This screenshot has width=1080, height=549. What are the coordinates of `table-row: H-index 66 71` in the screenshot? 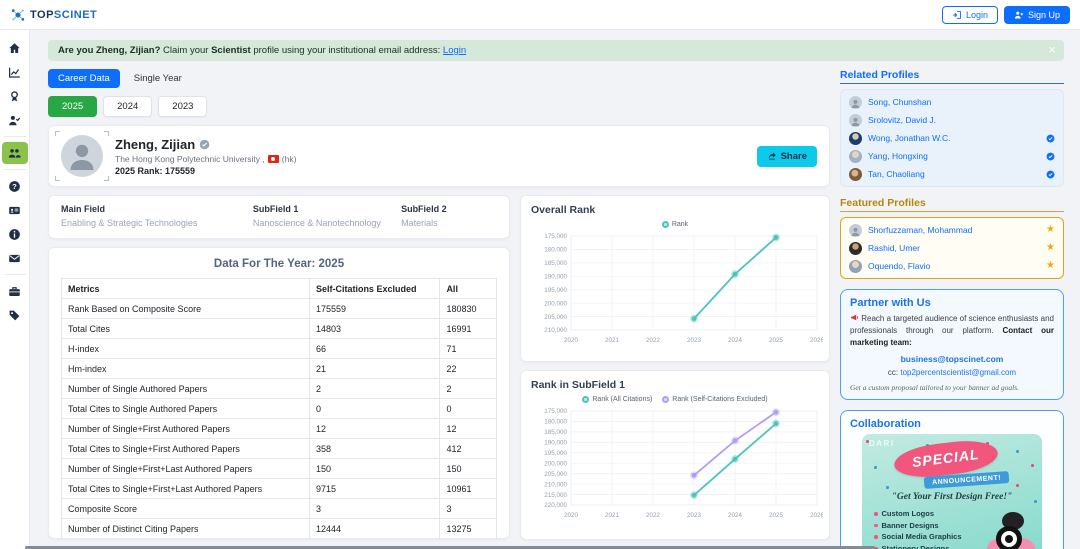 It's located at (279, 348).